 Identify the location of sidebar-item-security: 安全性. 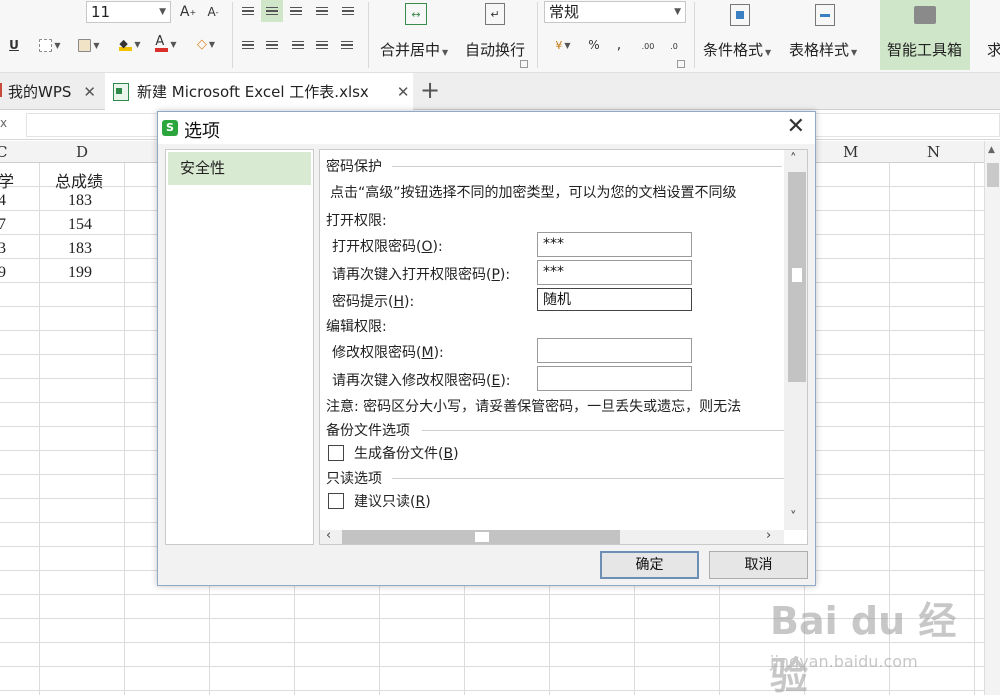
(239, 168).